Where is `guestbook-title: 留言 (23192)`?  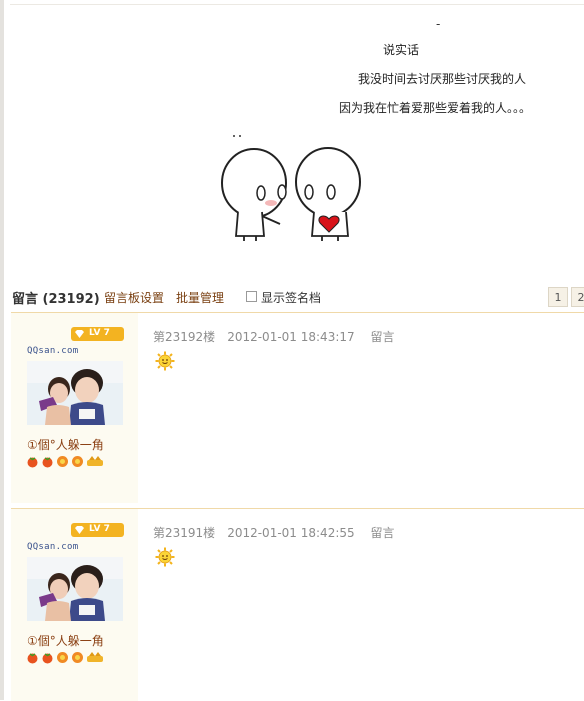 guestbook-title: 留言 (23192) is located at coordinates (56, 299).